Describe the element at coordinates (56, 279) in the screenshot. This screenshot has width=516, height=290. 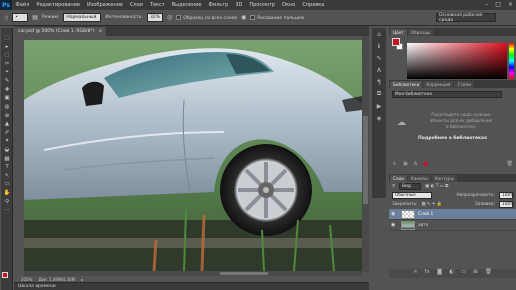
I see `document-size: Док: 1,49M/4,50M` at that location.